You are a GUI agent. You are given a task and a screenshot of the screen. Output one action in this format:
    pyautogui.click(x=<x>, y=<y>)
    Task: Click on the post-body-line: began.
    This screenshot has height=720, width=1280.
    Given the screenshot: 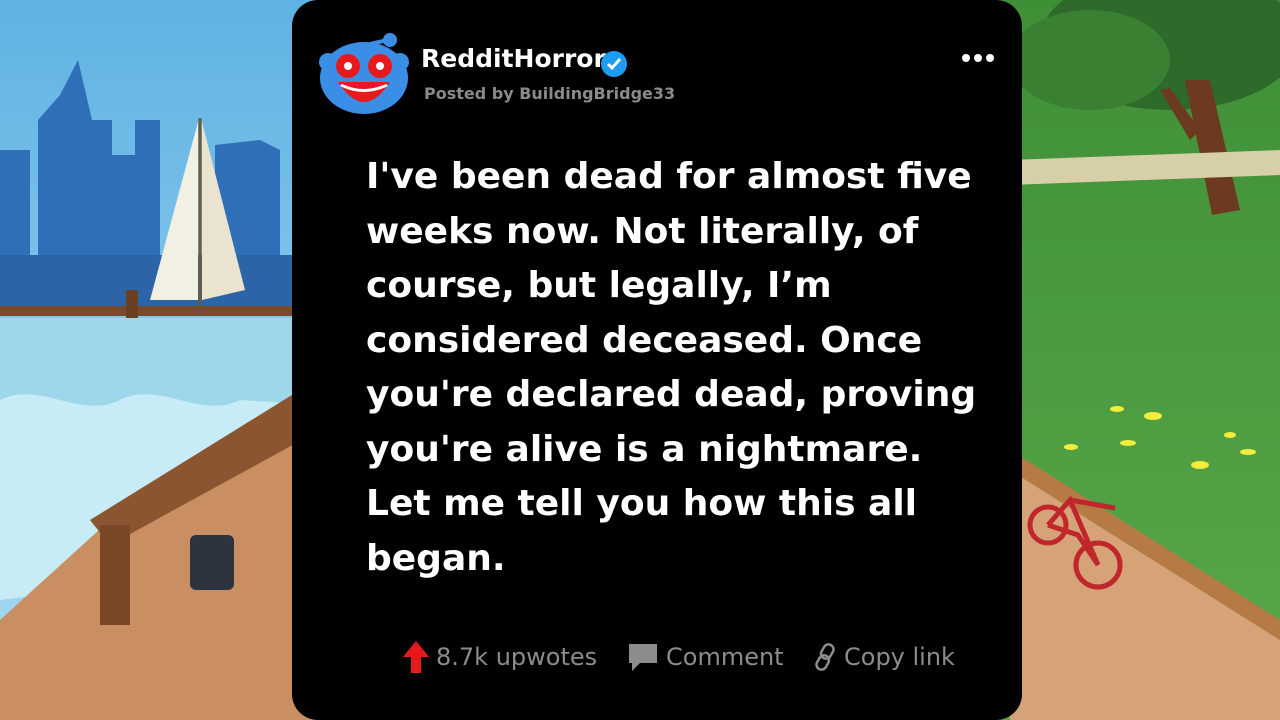 What is the action you would take?
    pyautogui.click(x=436, y=558)
    